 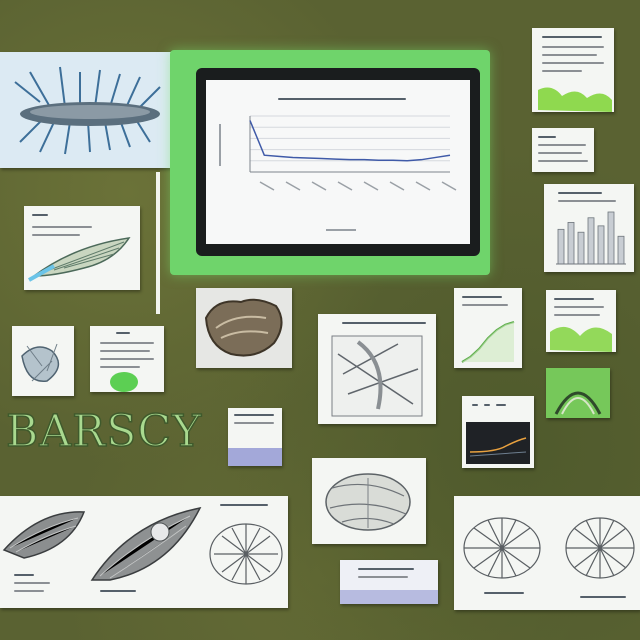 I want to click on label-strip, so click(x=389, y=582).